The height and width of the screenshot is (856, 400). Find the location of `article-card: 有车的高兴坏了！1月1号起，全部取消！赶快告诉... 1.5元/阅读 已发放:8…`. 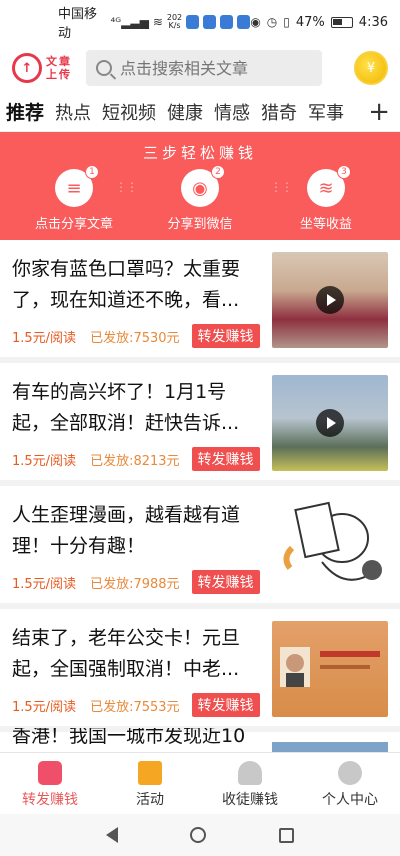

article-card: 有车的高兴坏了！1月1号起，全部取消！赶快告诉... 1.5元/阅读 已发放:8… is located at coordinates (200, 424).